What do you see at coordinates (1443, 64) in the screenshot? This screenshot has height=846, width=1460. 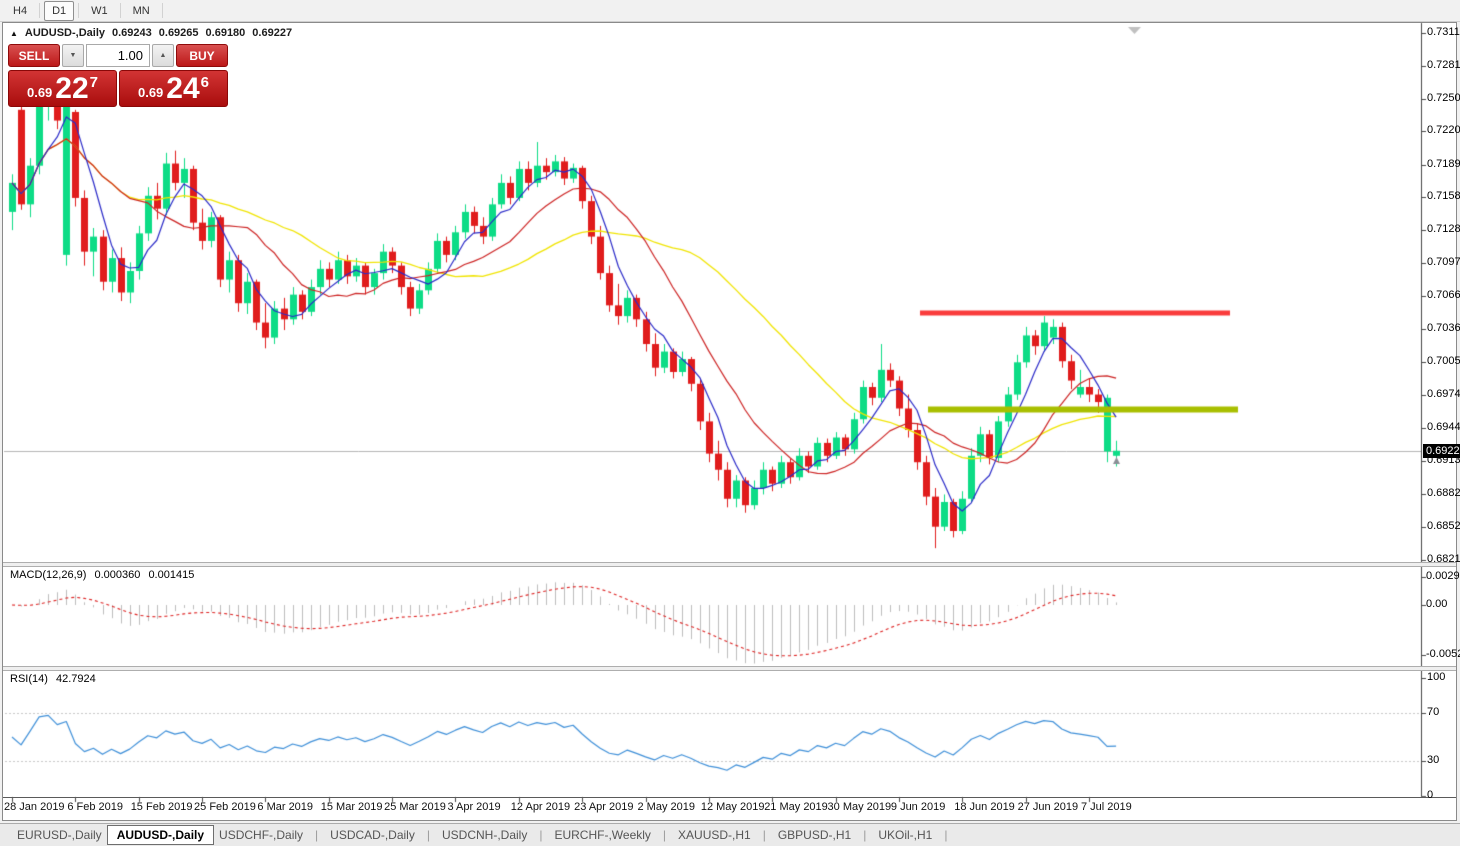 I see `price-axis-label: 0.72810` at bounding box center [1443, 64].